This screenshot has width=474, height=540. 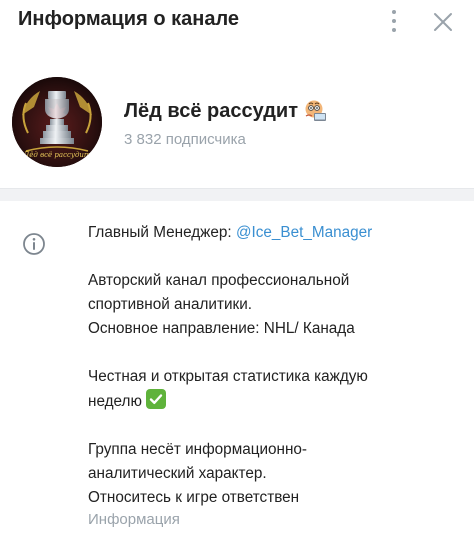 I want to click on description-line: Основное направление: NHL/ Канада, so click(x=221, y=328).